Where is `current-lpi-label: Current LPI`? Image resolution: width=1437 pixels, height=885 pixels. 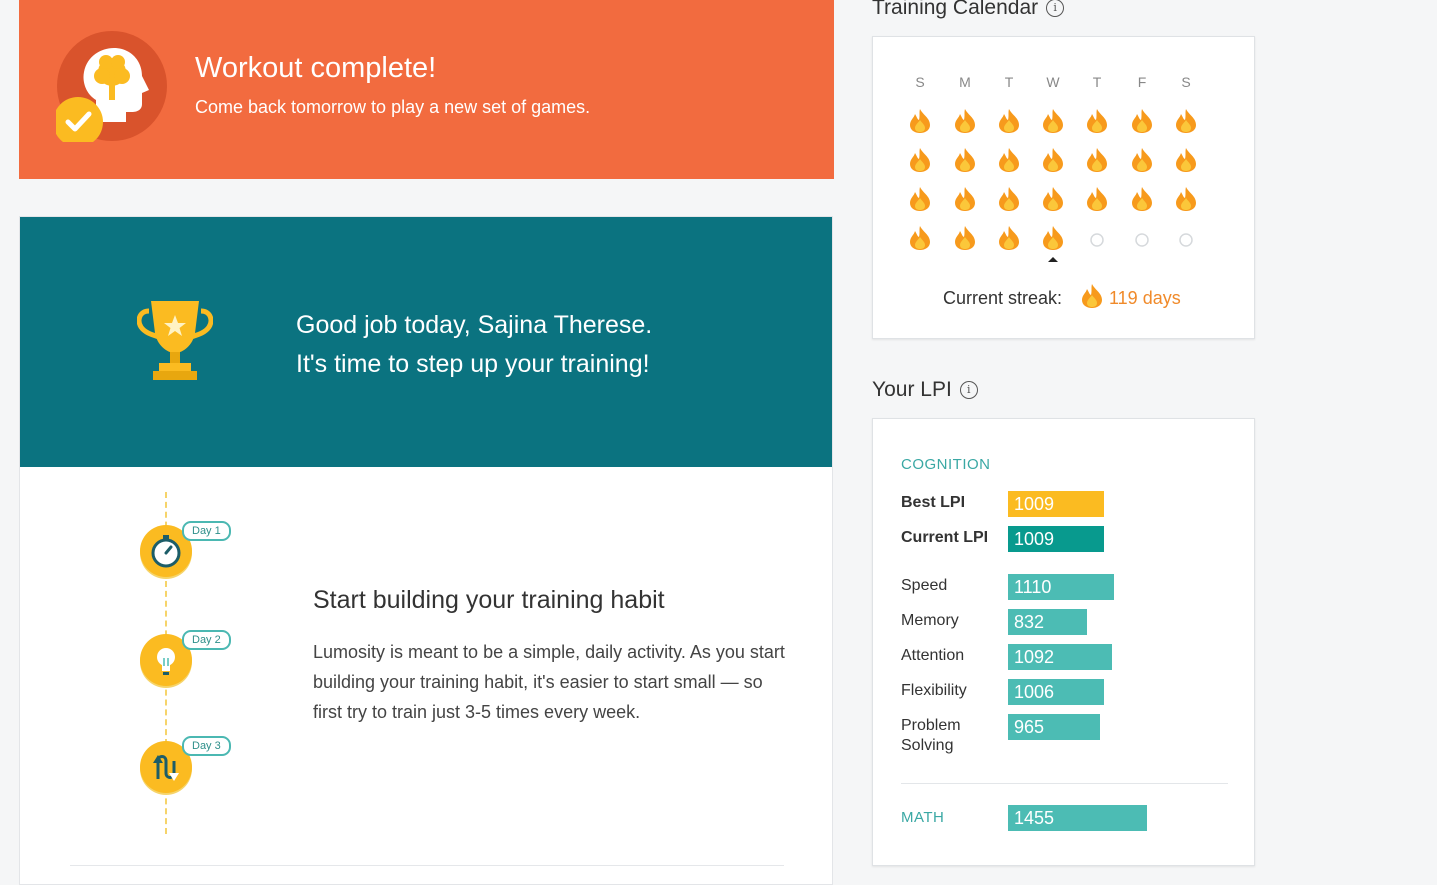
current-lpi-label: Current LPI is located at coordinates (945, 537).